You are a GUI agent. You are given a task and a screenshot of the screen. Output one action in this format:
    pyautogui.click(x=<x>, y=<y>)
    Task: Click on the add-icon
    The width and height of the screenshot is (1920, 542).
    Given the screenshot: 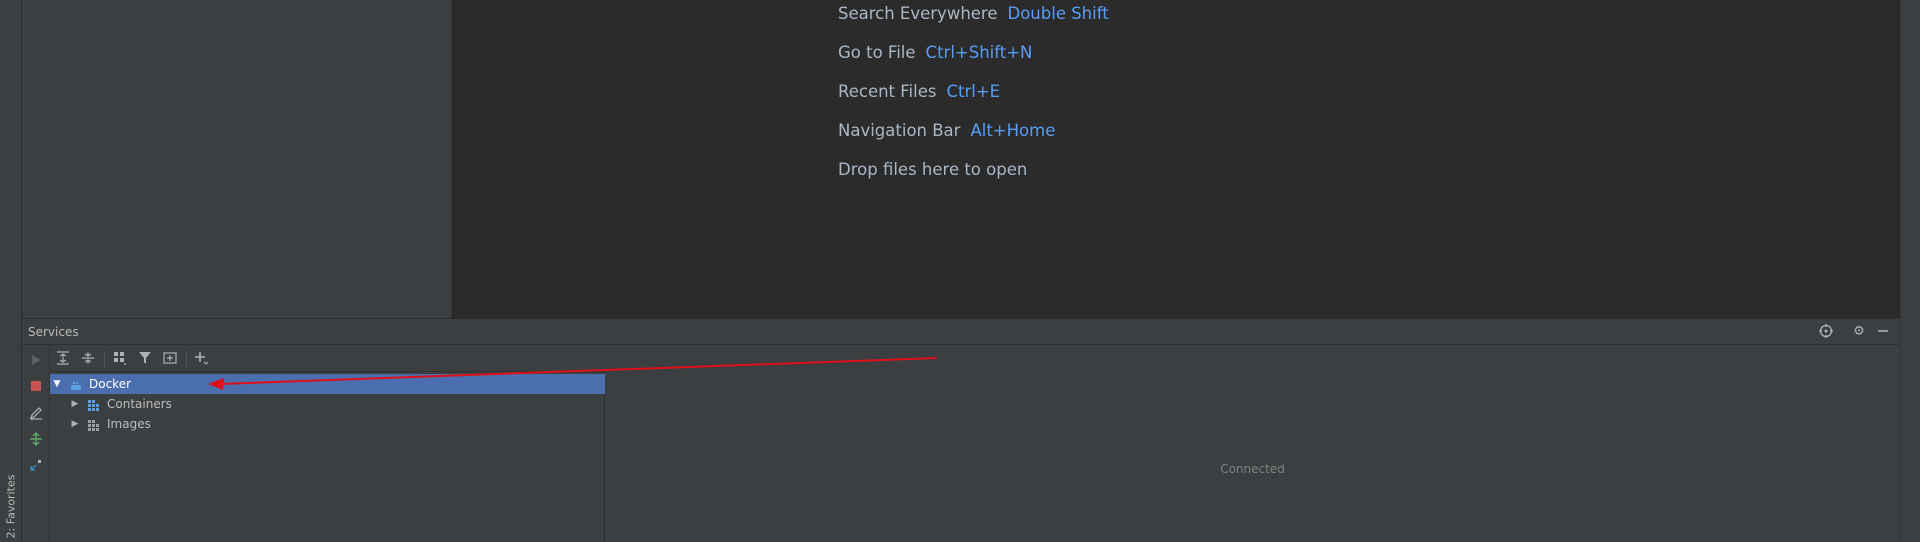 What is the action you would take?
    pyautogui.click(x=201, y=359)
    